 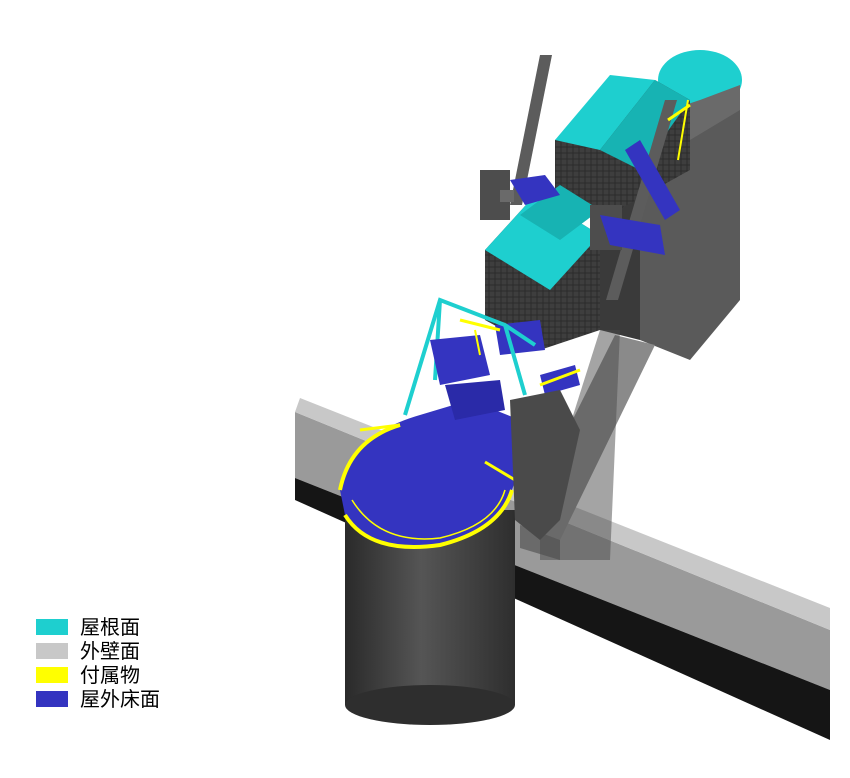 I want to click on legend-label-outdoor-floor: 屋外床面, so click(x=120, y=699).